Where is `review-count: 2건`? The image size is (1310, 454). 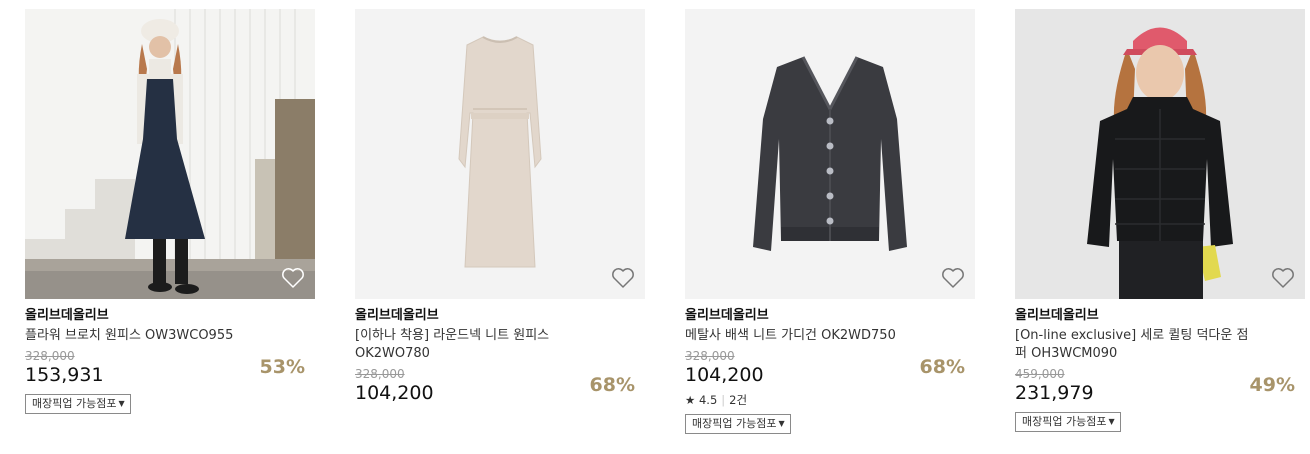 review-count: 2건 is located at coordinates (738, 400).